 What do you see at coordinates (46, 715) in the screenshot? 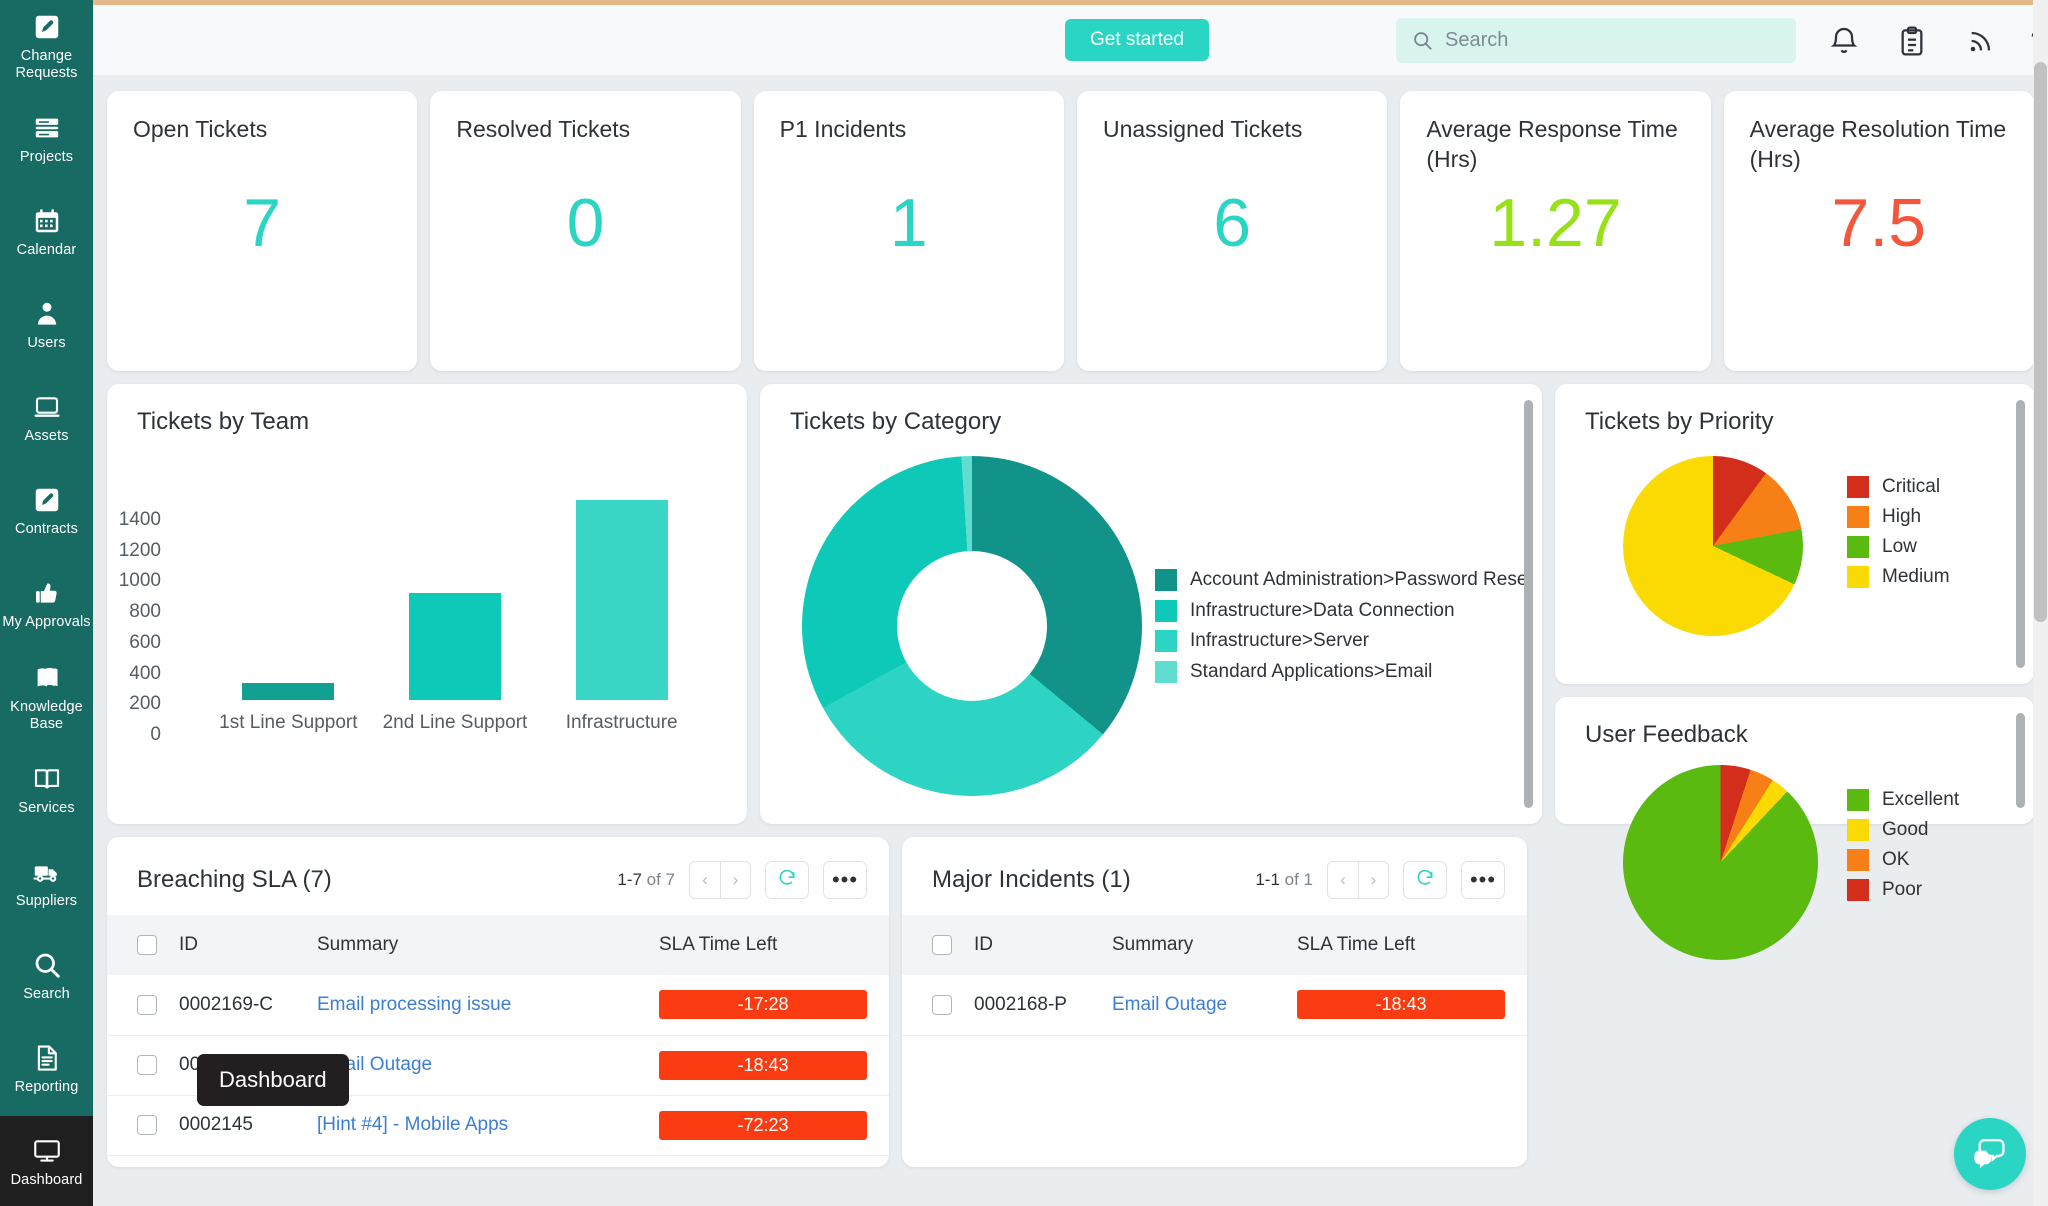
I see `sidebar-item-label: Knowledge Base` at bounding box center [46, 715].